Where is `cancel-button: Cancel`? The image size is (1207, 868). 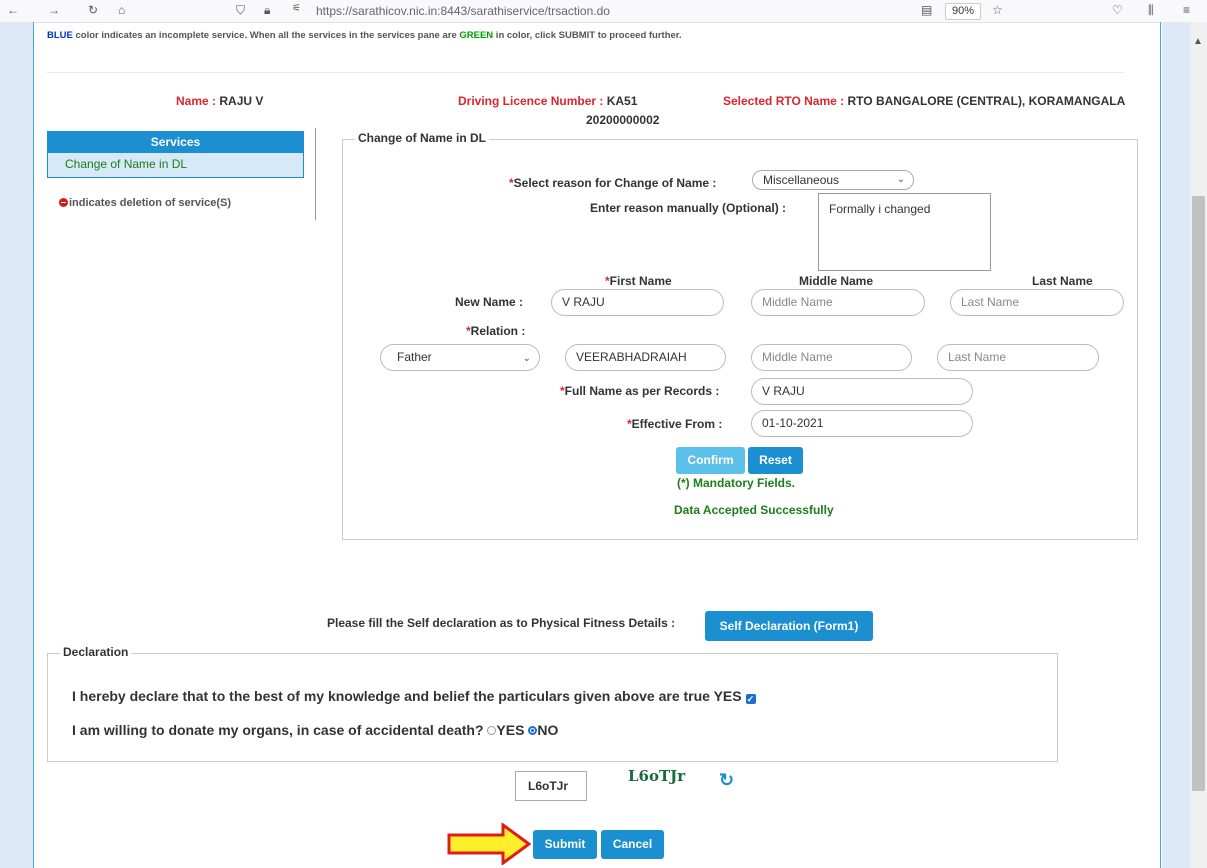
cancel-button: Cancel is located at coordinates (632, 844).